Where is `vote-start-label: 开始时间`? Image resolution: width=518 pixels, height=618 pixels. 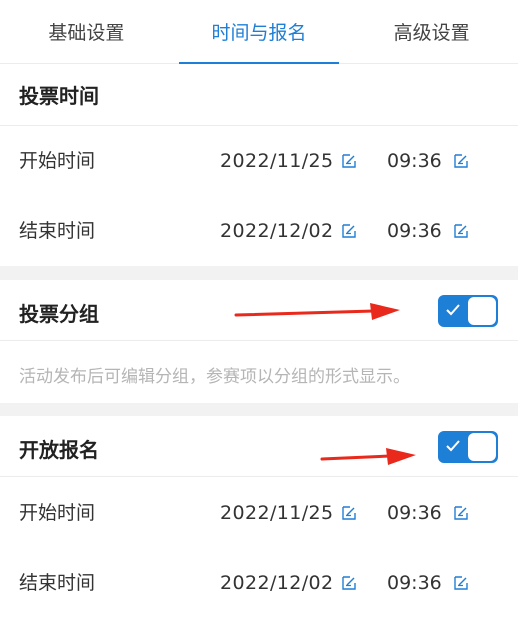 vote-start-label: 开始时间 is located at coordinates (57, 161).